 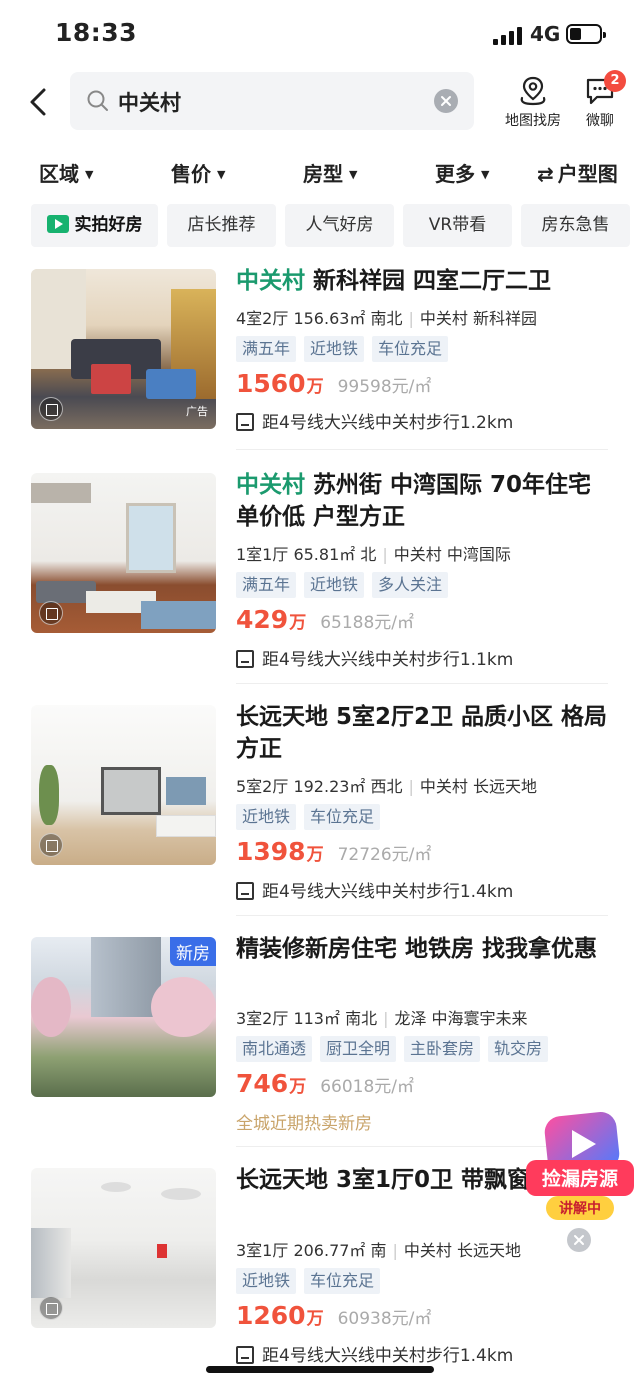 I want to click on listing-price: 429万 65188元/㎡, so click(x=325, y=619).